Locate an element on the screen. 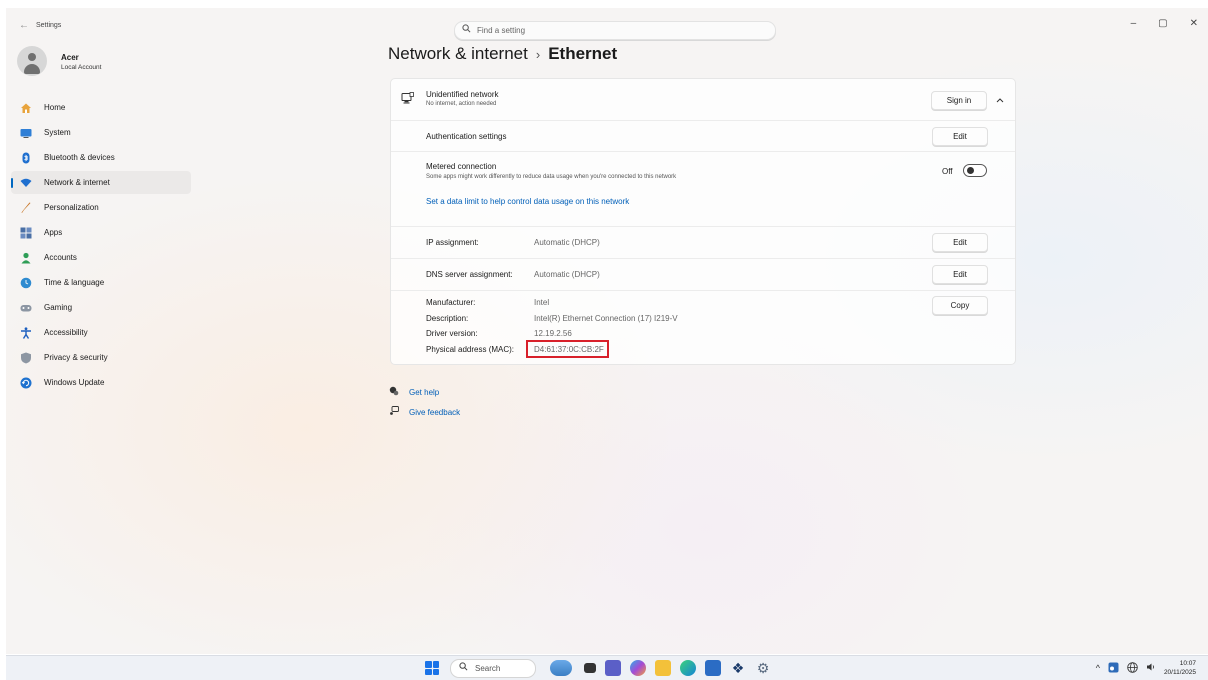  minimize-button: – is located at coordinates (1134, 23).